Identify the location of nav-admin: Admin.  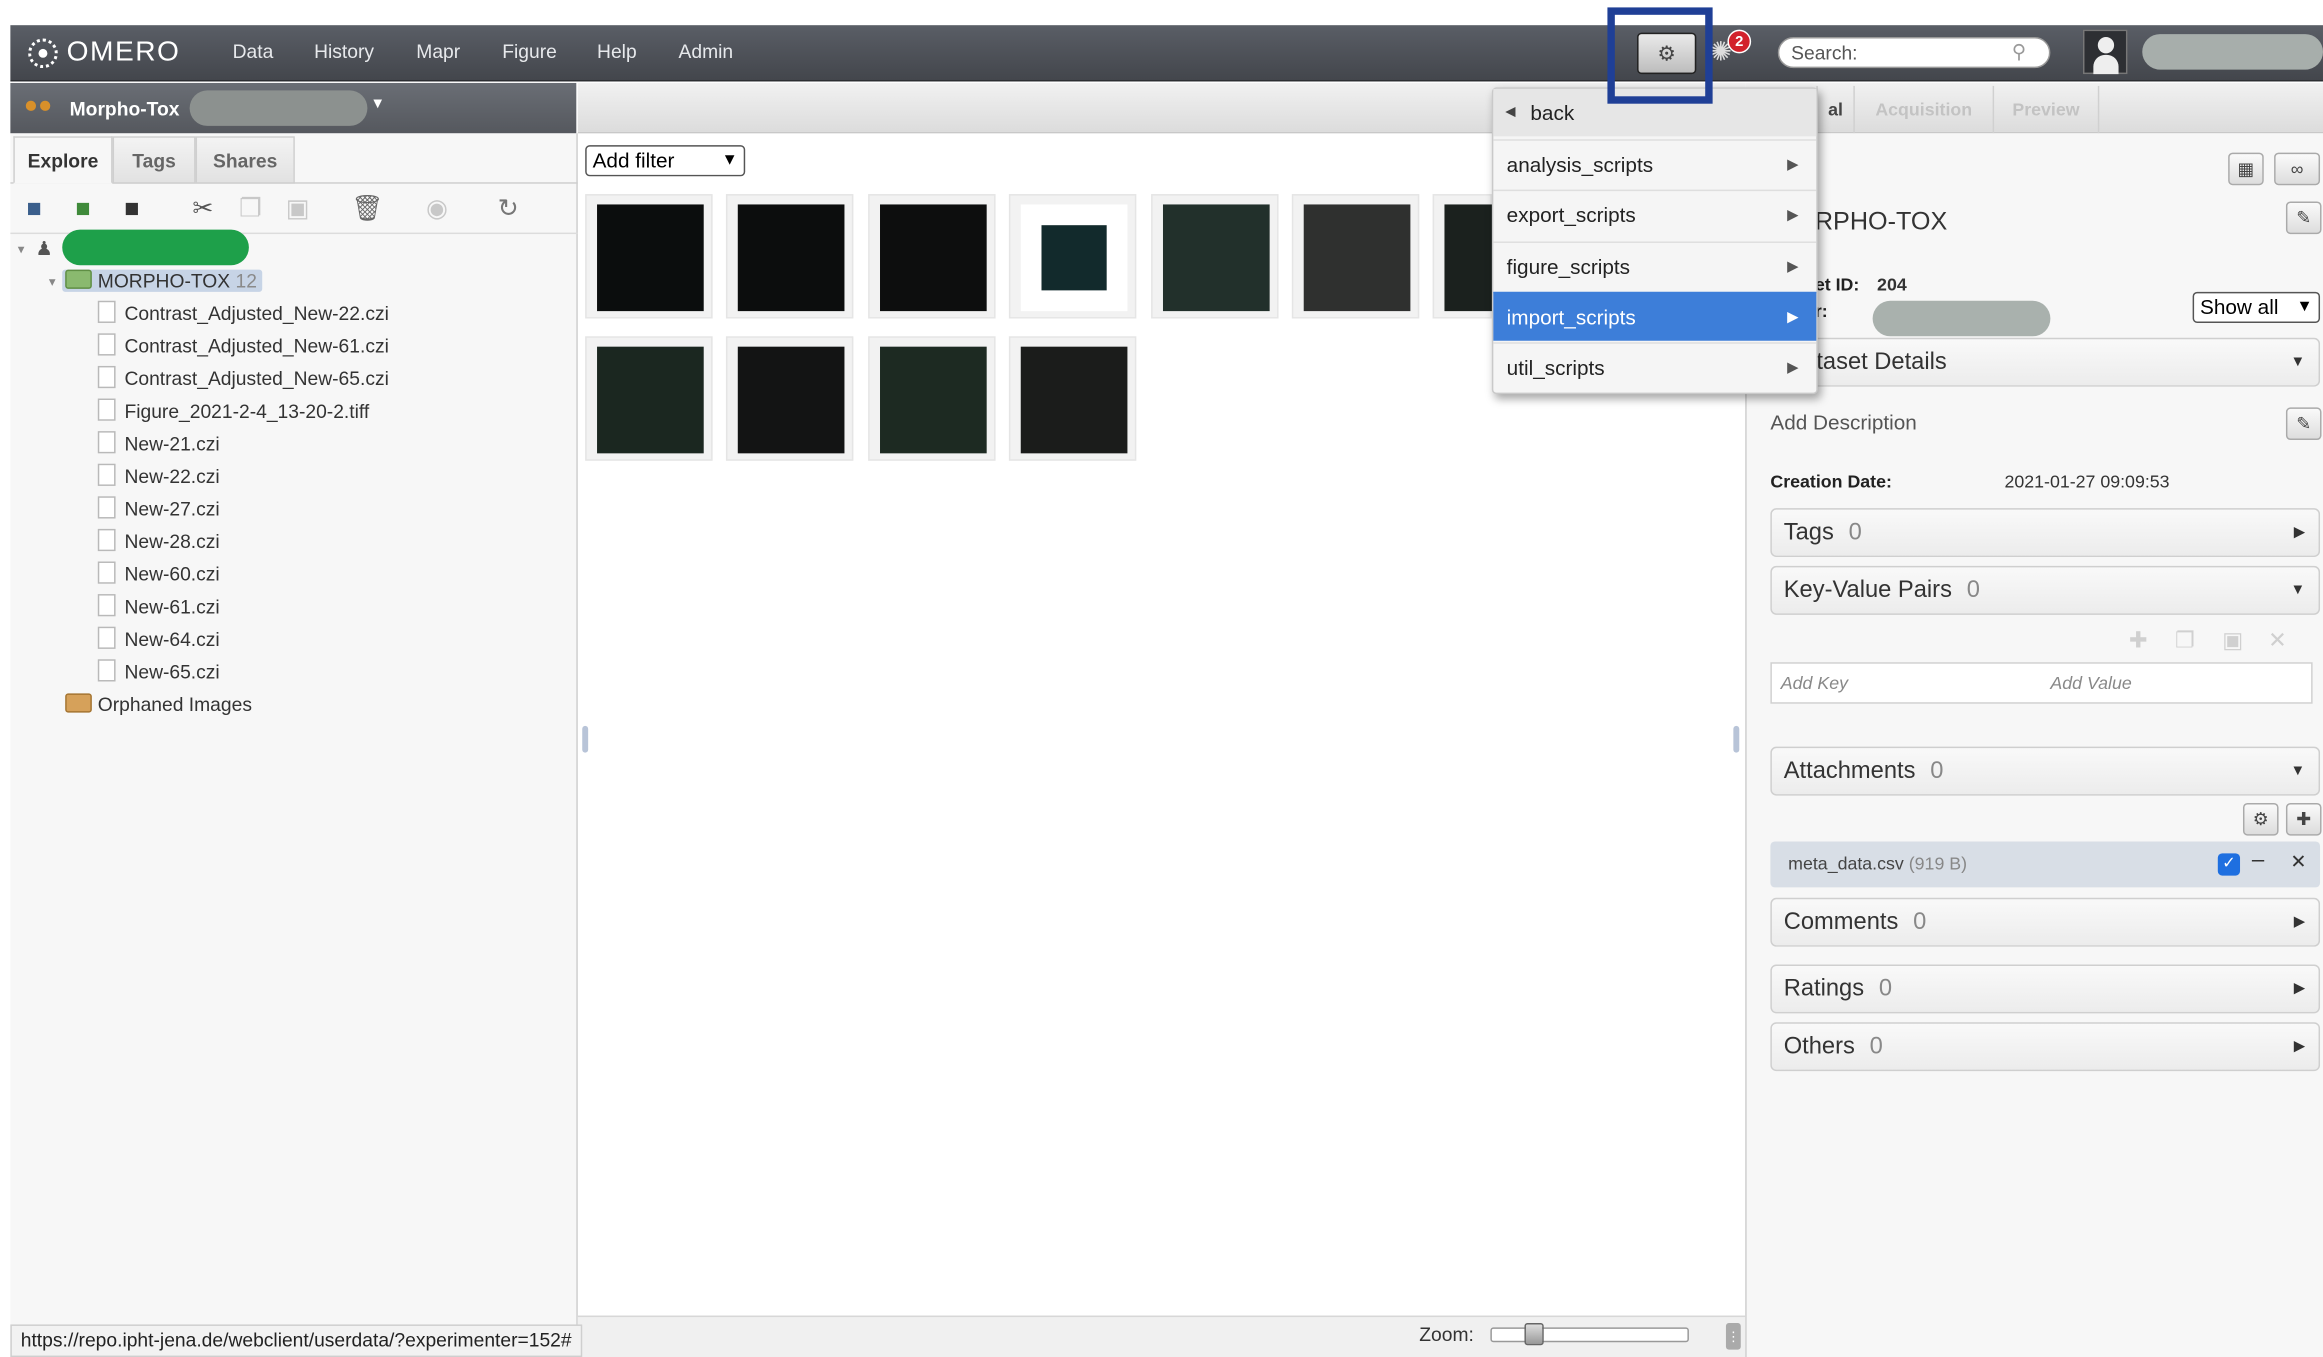
(706, 51).